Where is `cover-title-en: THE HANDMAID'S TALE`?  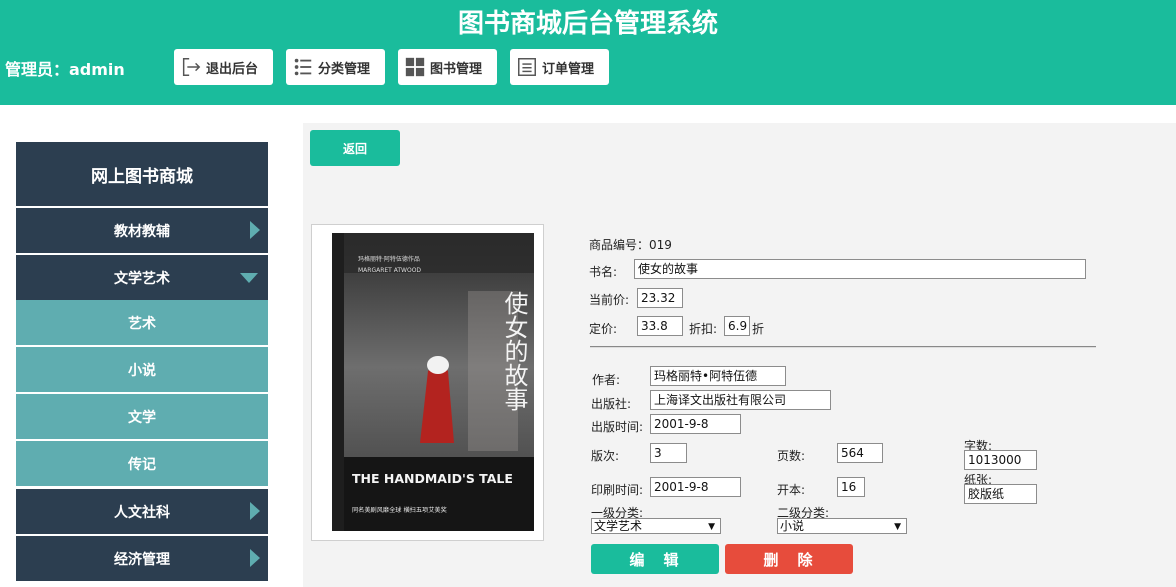 cover-title-en: THE HANDMAID'S TALE is located at coordinates (432, 478).